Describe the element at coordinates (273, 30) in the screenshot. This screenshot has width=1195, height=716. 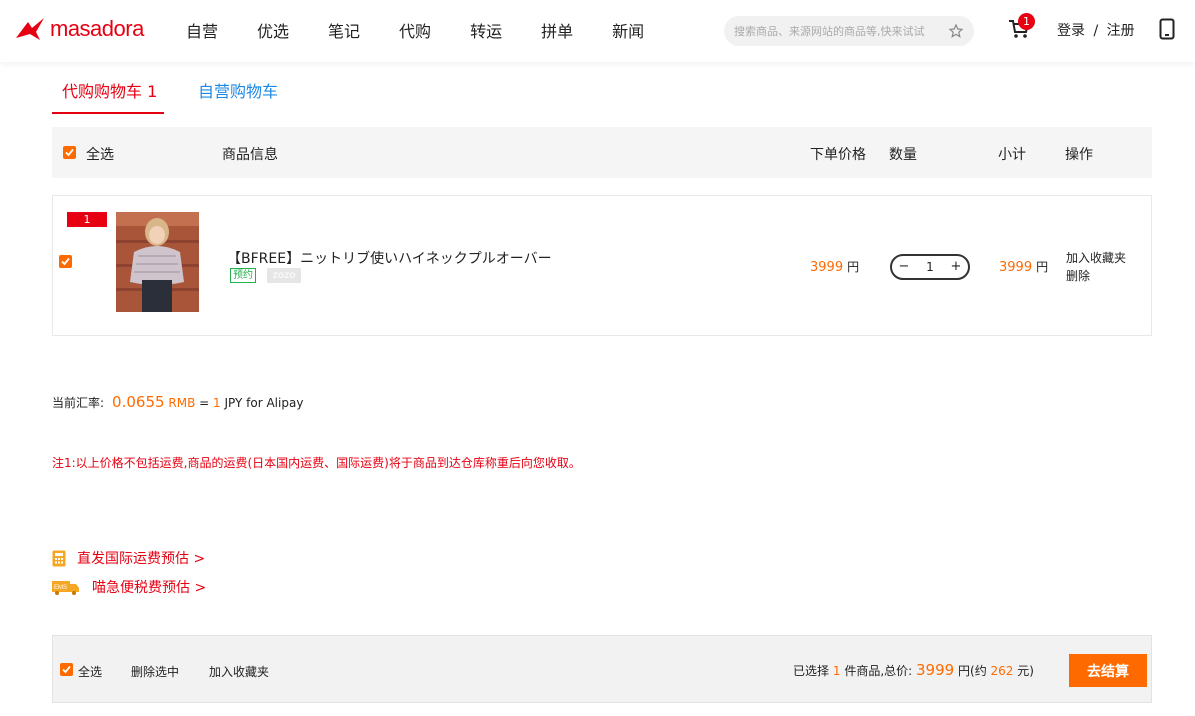
I see `nav-item-youxuan: 优选` at that location.